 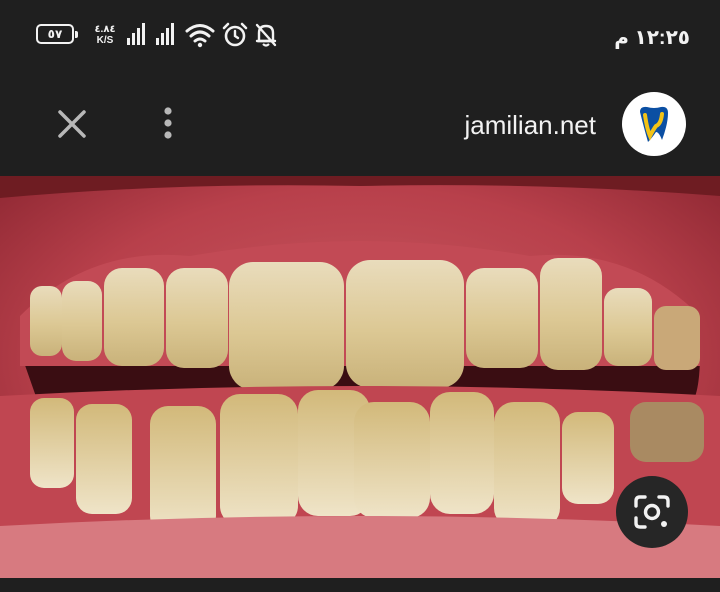 I want to click on battery-icon: ٥٧, so click(x=57, y=34).